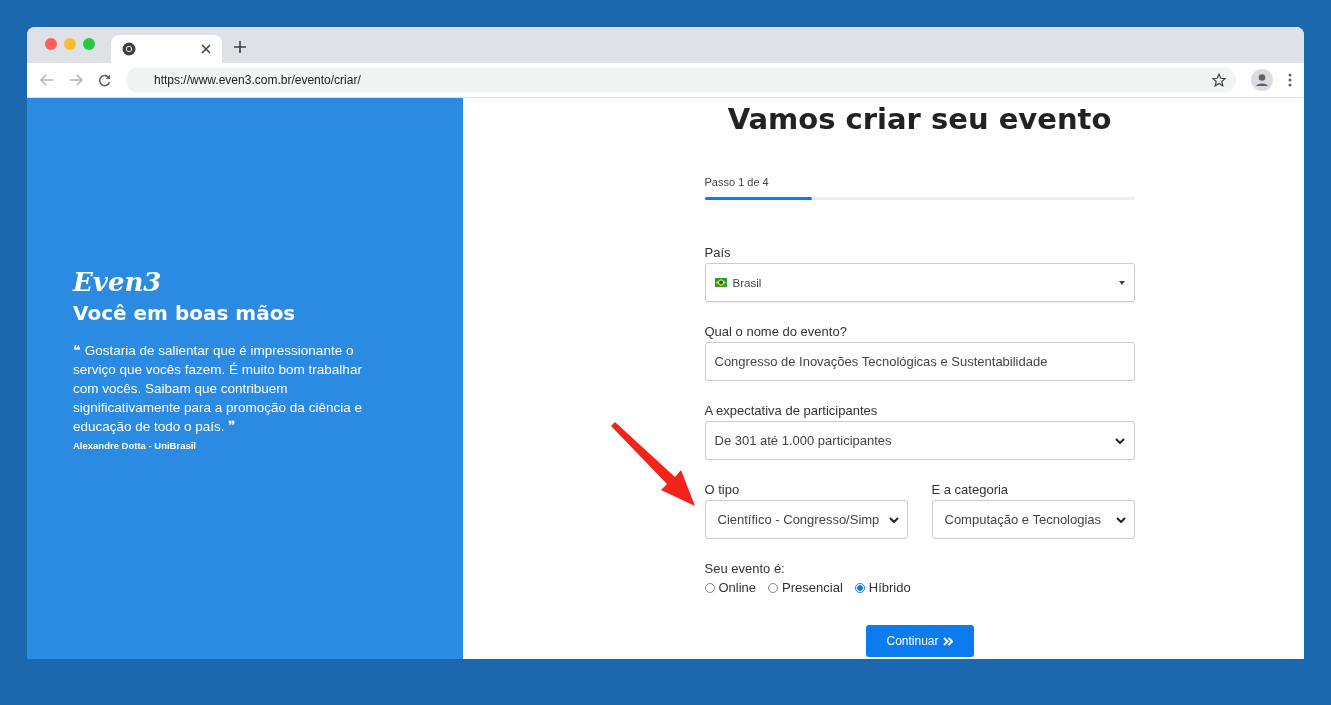 The width and height of the screenshot is (1331, 705). I want to click on forward-arrow-icon, so click(76, 80).